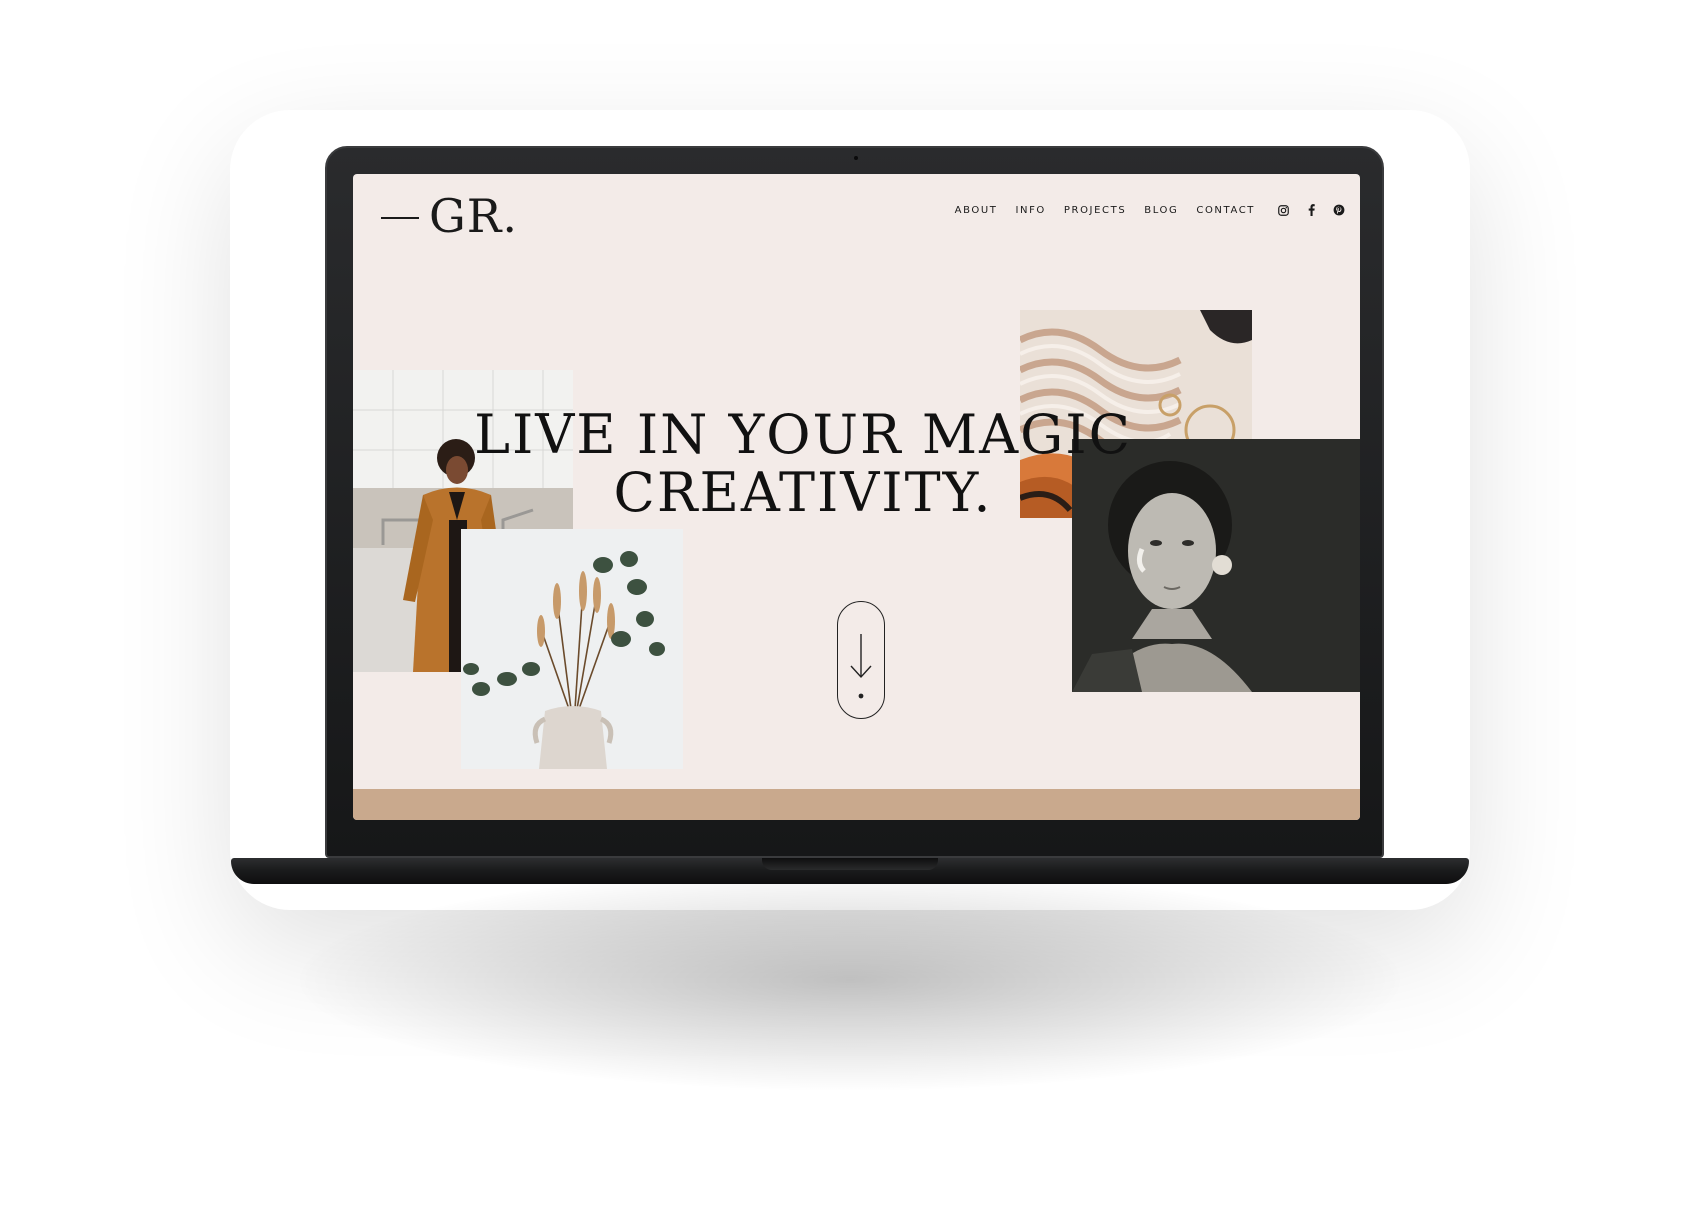 The height and width of the screenshot is (1211, 1704). What do you see at coordinates (803, 434) in the screenshot?
I see `headline-line-1: LIVE IN YOUR MAGIC` at bounding box center [803, 434].